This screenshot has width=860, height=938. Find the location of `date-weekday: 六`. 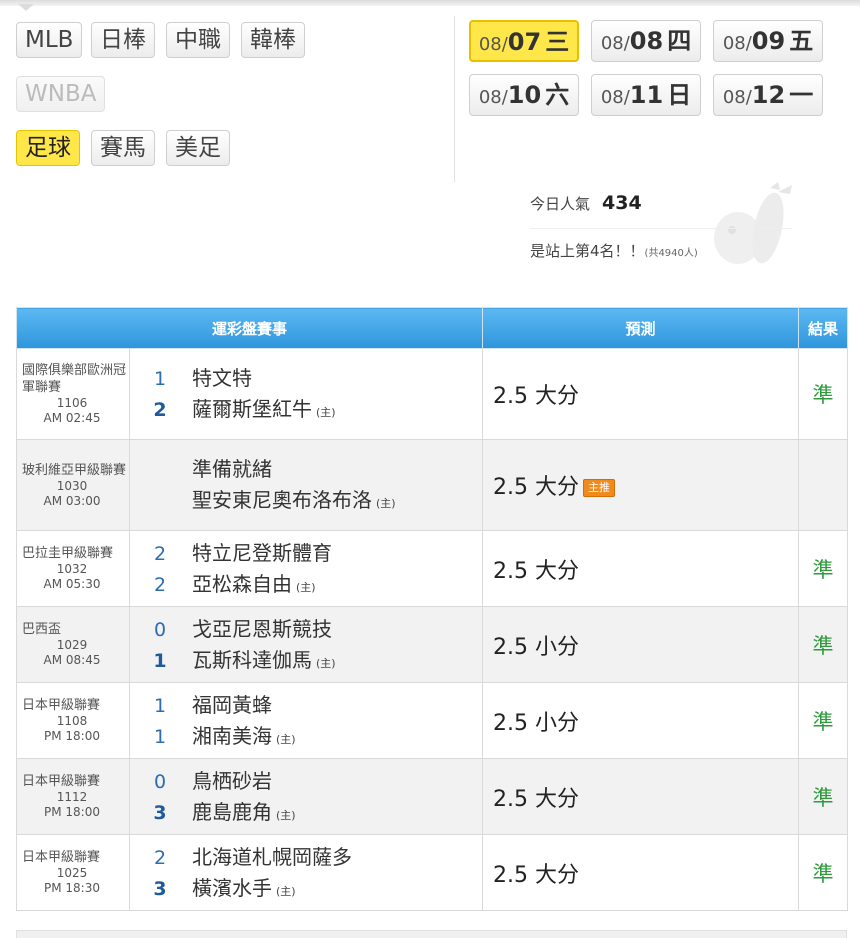

date-weekday: 六 is located at coordinates (557, 95).